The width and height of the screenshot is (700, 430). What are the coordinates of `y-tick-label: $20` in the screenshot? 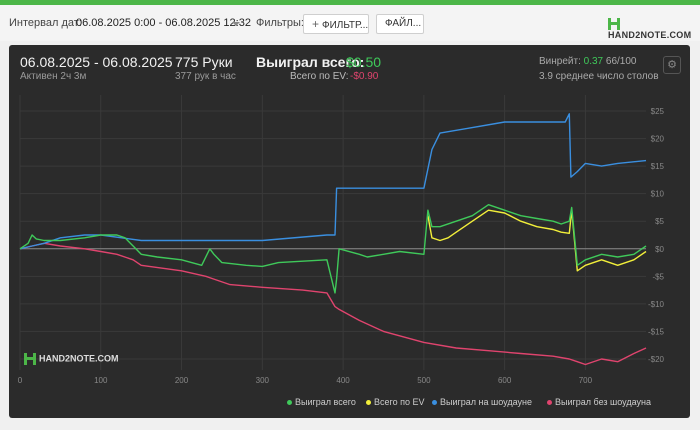 It's located at (658, 139).